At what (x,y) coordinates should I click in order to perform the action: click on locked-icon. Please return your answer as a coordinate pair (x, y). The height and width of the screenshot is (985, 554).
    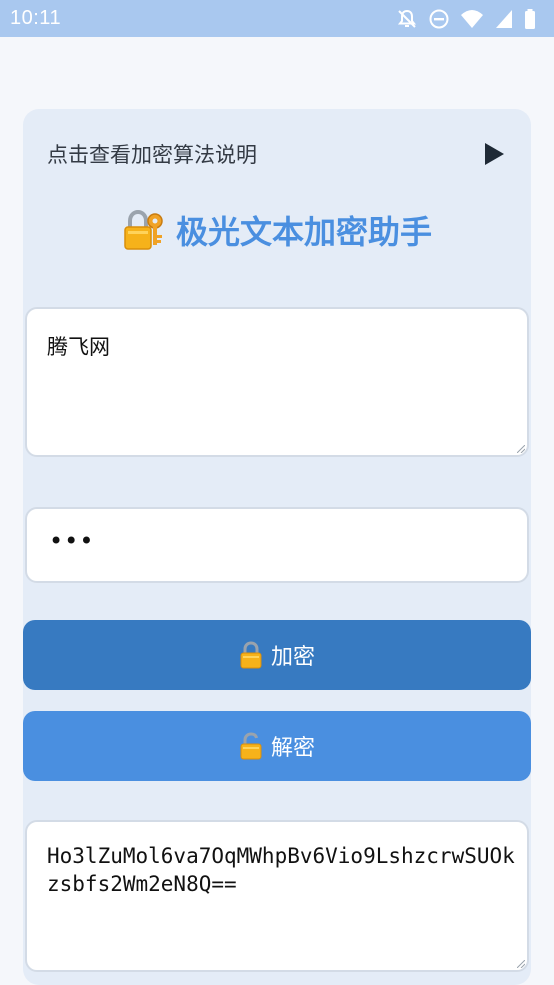
    Looking at the image, I should click on (251, 655).